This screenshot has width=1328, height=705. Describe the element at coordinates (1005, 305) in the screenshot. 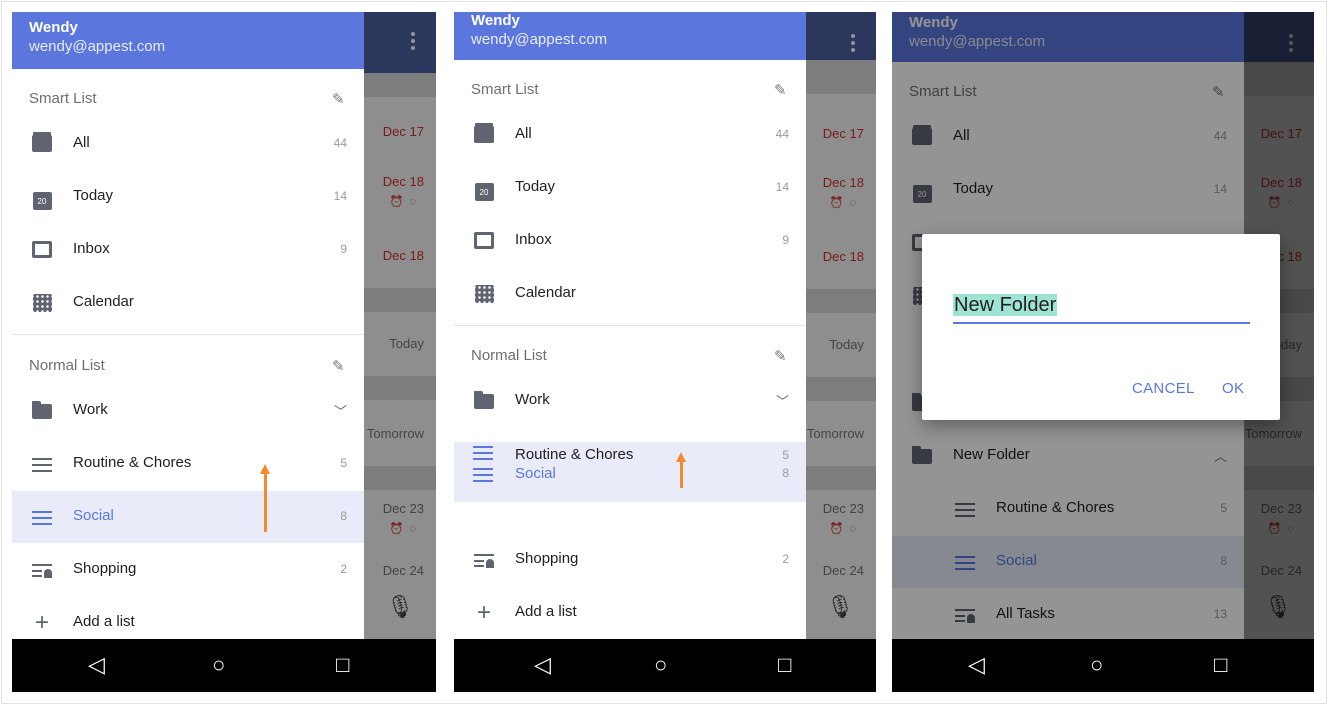

I see `selected-text: New Folder` at that location.